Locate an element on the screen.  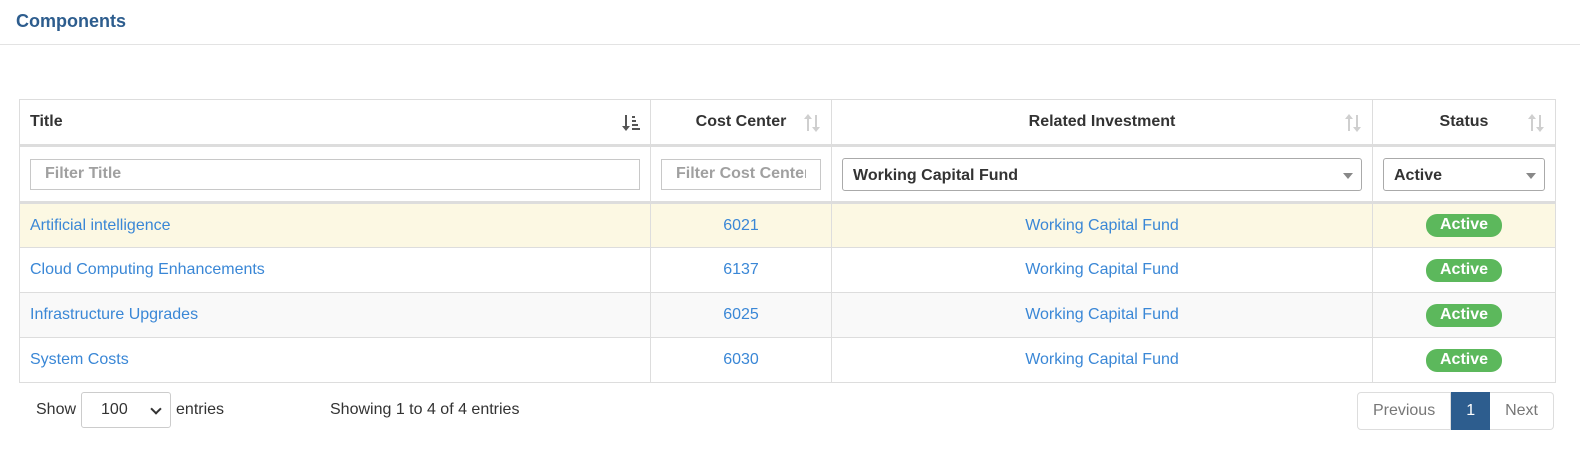
filter-cell-status: Active is located at coordinates (1464, 174).